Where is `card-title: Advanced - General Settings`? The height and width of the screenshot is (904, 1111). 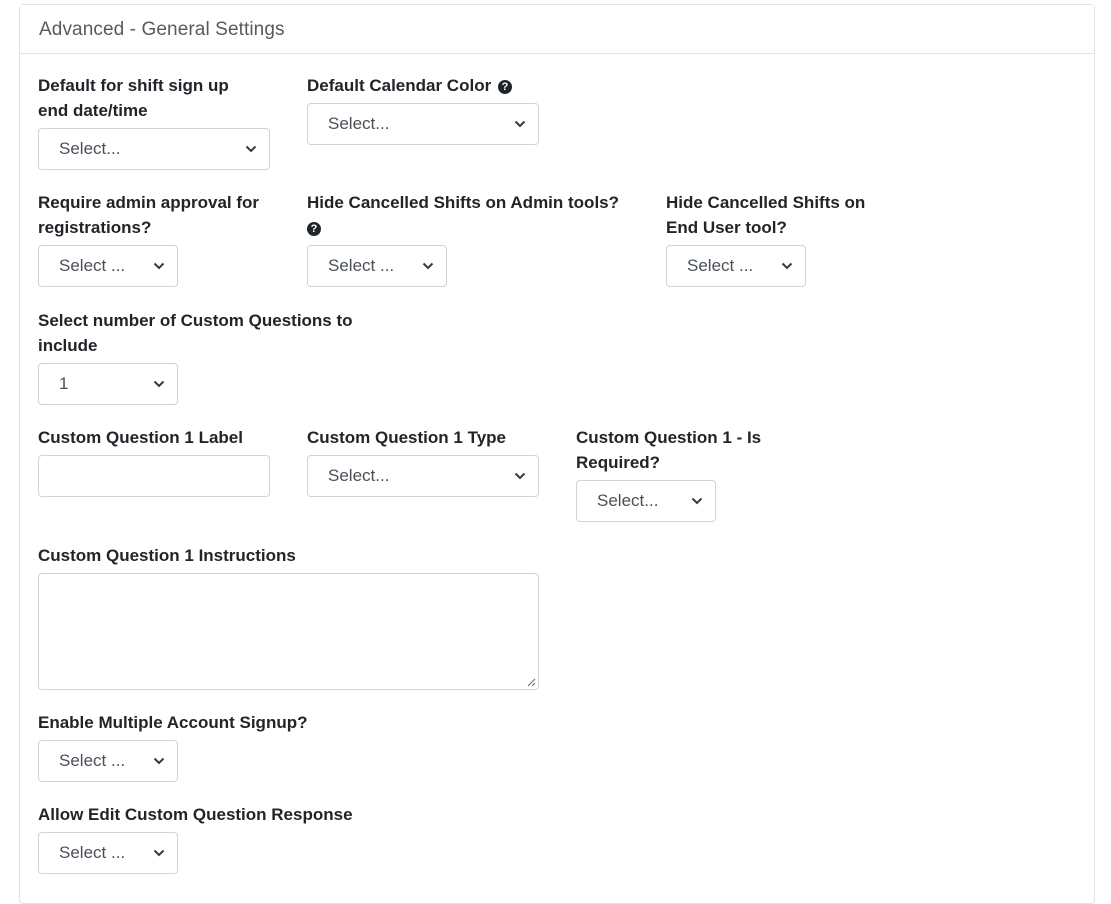
card-title: Advanced - General Settings is located at coordinates (162, 29).